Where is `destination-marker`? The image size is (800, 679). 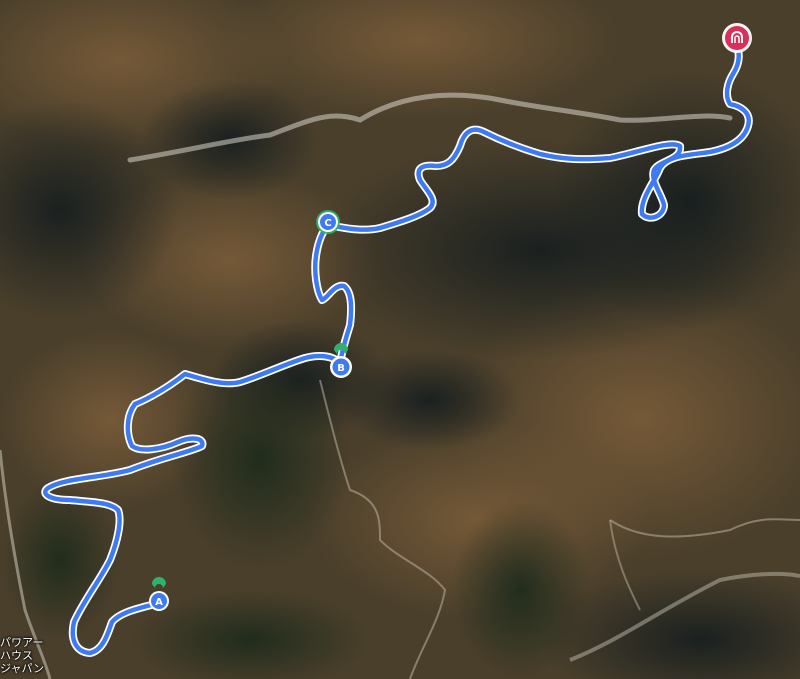
destination-marker is located at coordinates (737, 38).